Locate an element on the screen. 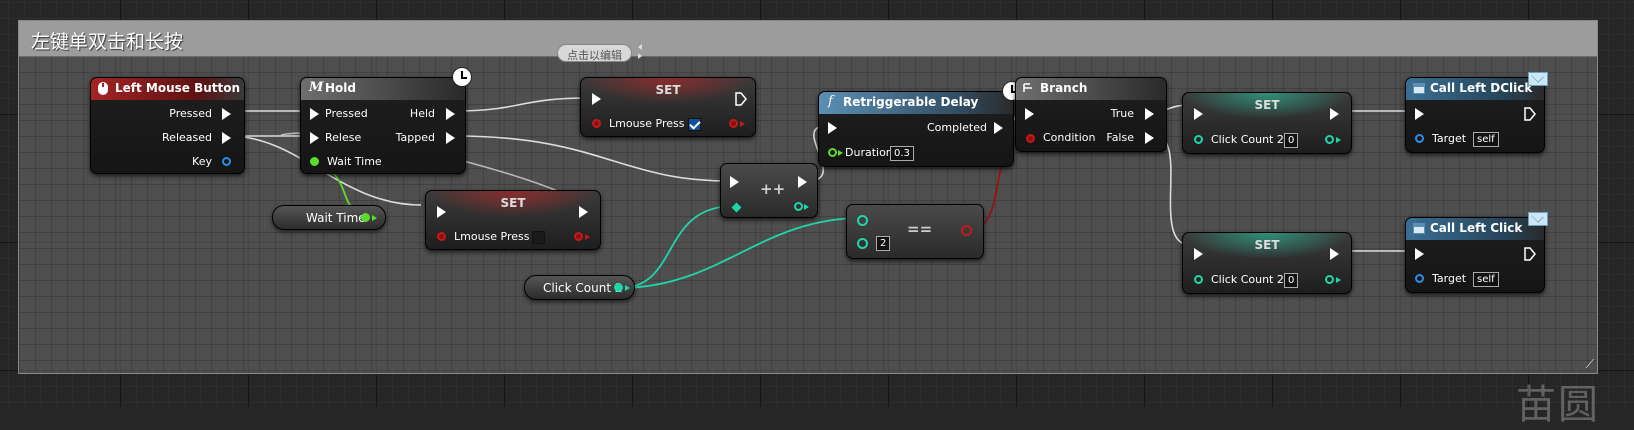 The image size is (1634, 430). operator-label: ++ is located at coordinates (773, 189).